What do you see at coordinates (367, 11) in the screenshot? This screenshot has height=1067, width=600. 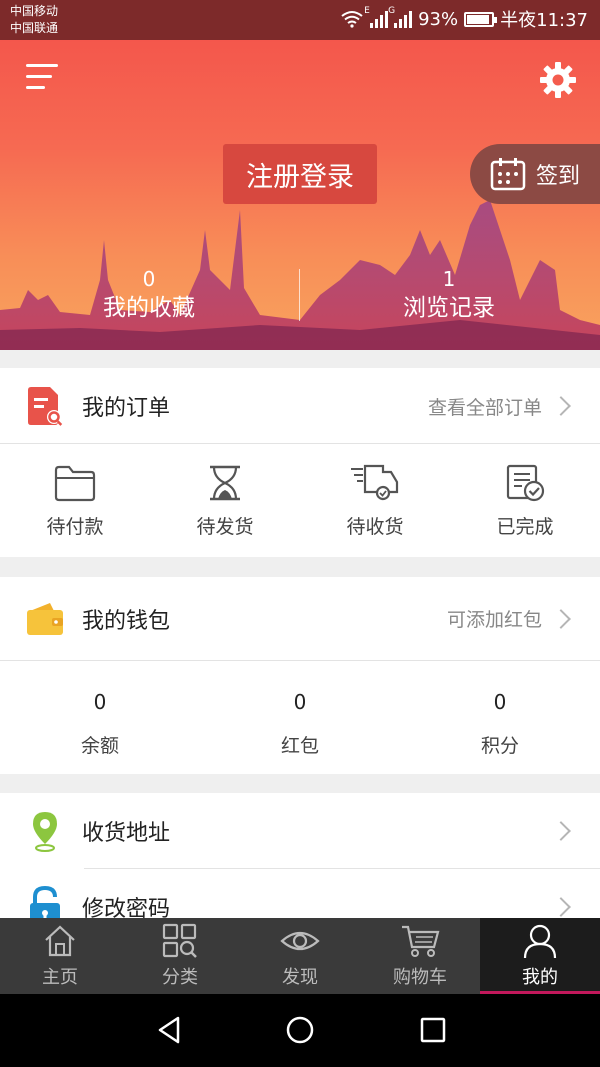 I see `signal-type-1: E` at bounding box center [367, 11].